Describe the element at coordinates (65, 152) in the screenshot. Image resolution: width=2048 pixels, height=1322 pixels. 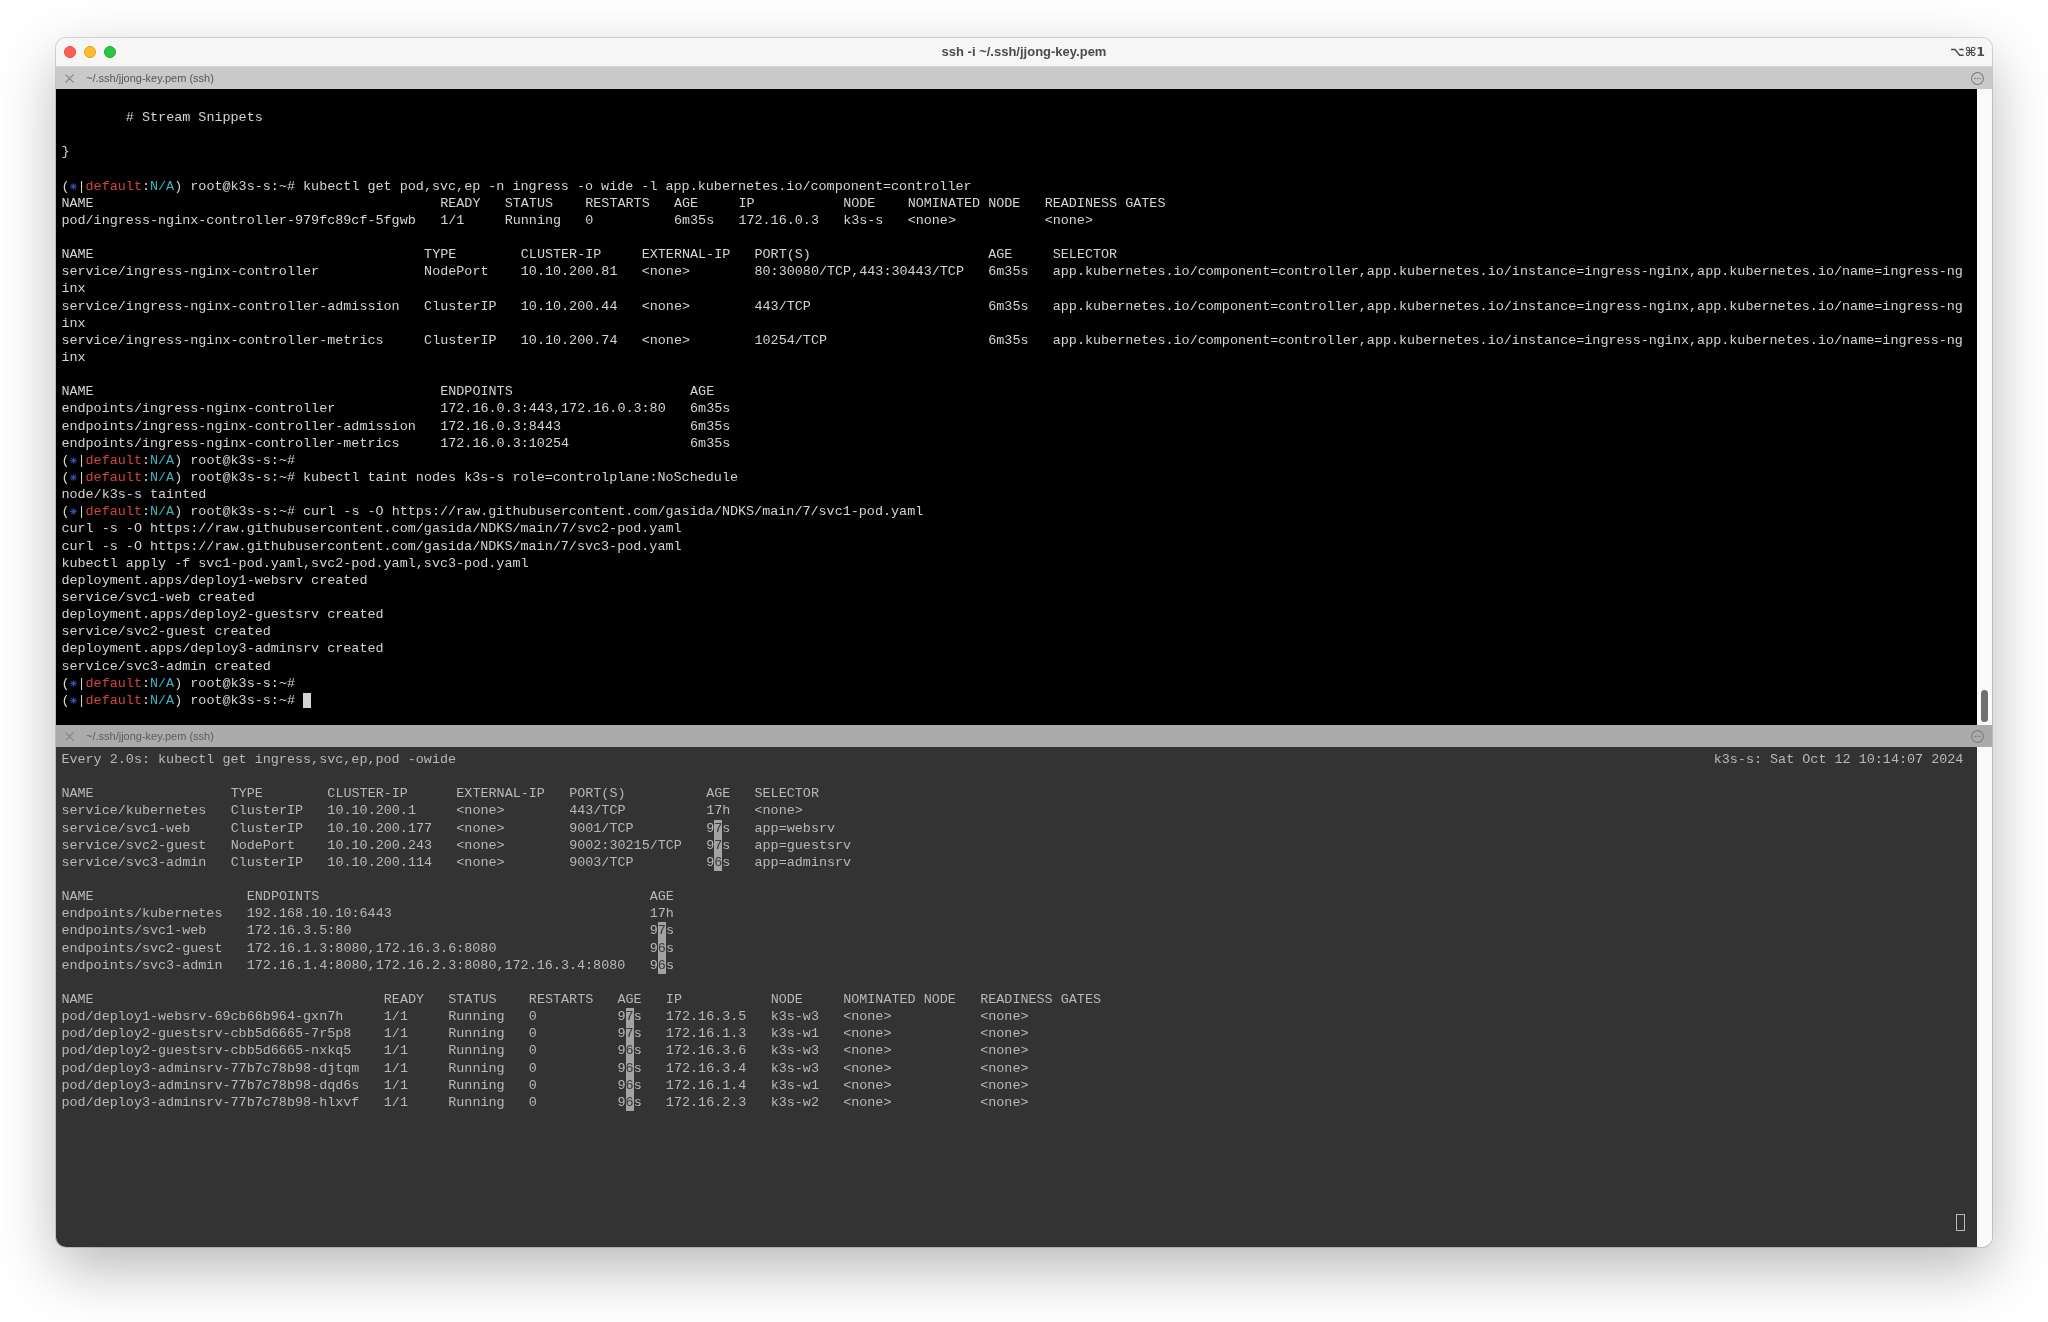
I see `terminal-line: }` at that location.